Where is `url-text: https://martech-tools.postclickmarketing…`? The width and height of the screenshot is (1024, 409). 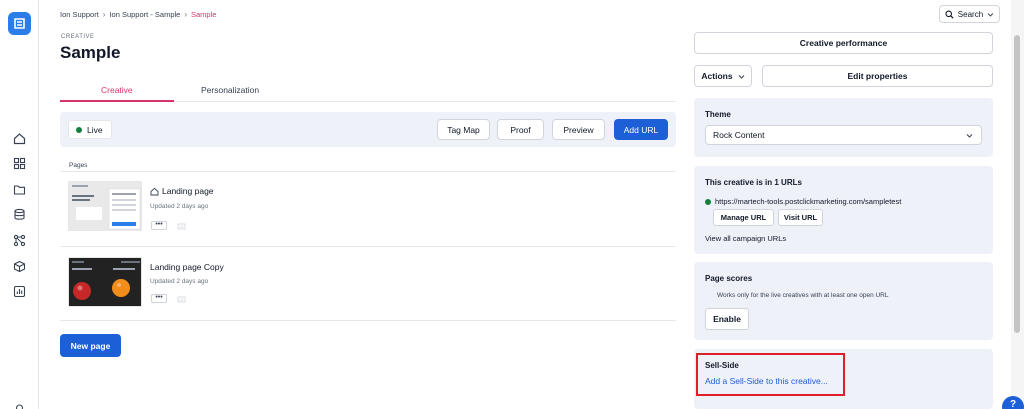
url-text: https://martech-tools.postclickmarketing… is located at coordinates (808, 201).